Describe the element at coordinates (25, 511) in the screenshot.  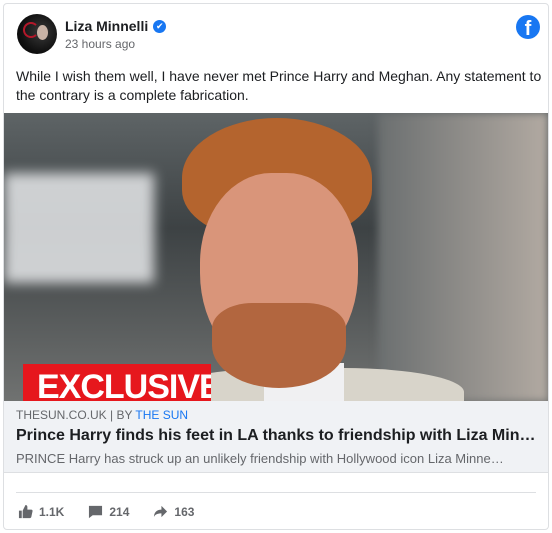
I see `thumbs-up-icon` at that location.